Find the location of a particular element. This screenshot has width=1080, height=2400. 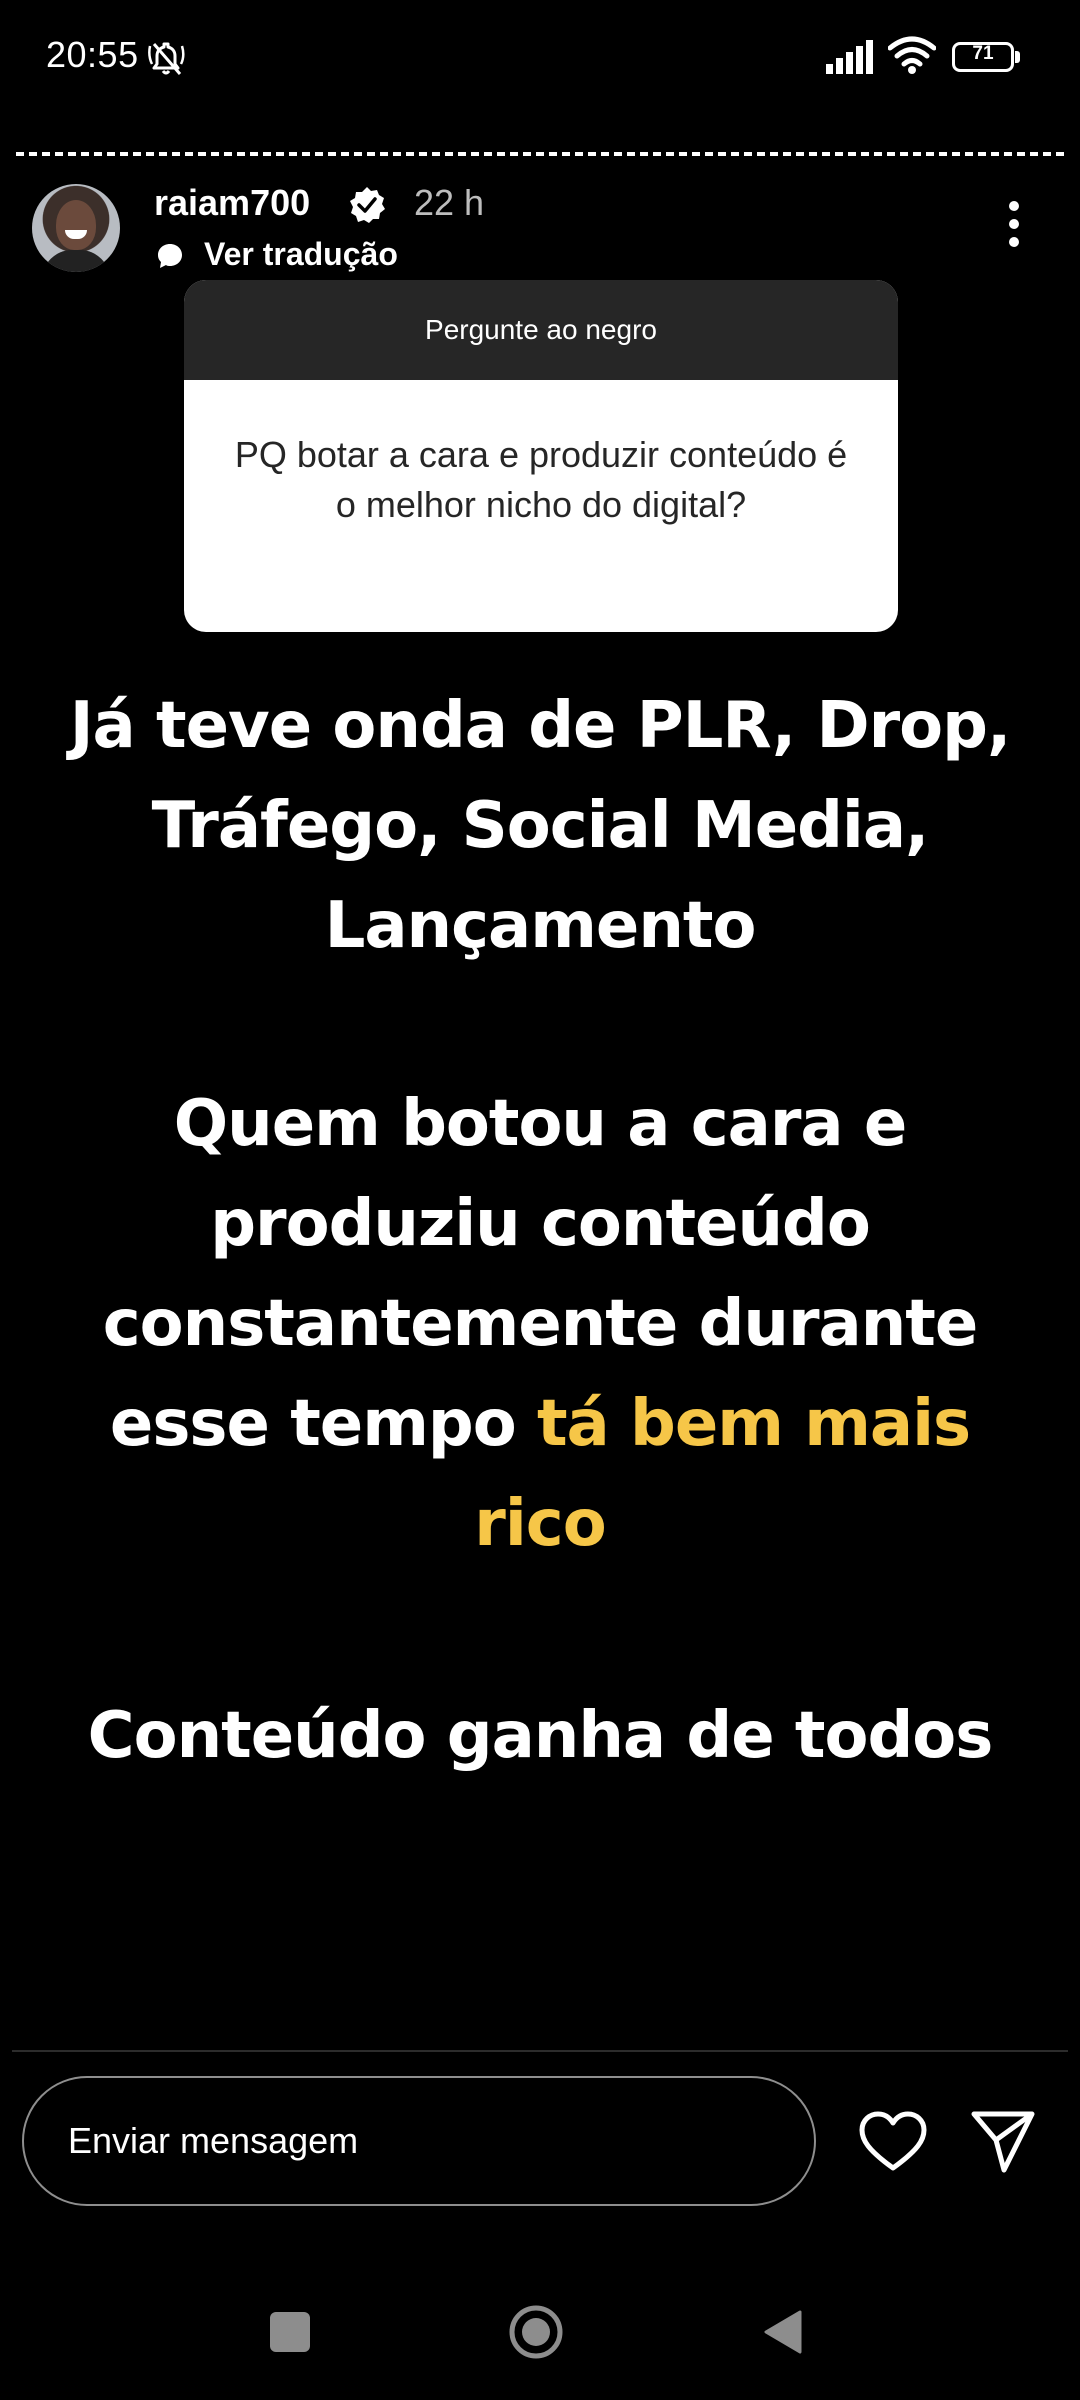

battery-icon: 71 is located at coordinates (986, 57).